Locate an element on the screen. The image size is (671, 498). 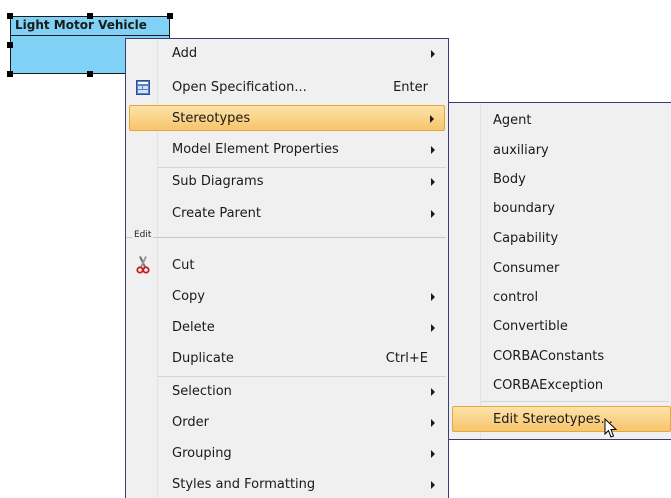
submenu-item-label: Body is located at coordinates (509, 179).